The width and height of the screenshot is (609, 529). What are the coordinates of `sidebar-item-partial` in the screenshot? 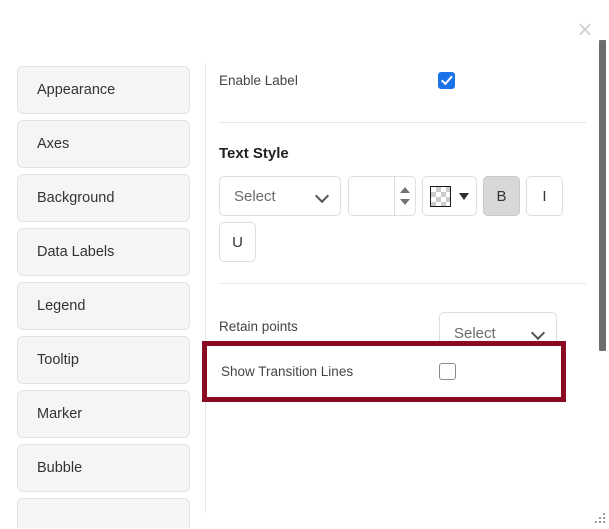 It's located at (103, 513).